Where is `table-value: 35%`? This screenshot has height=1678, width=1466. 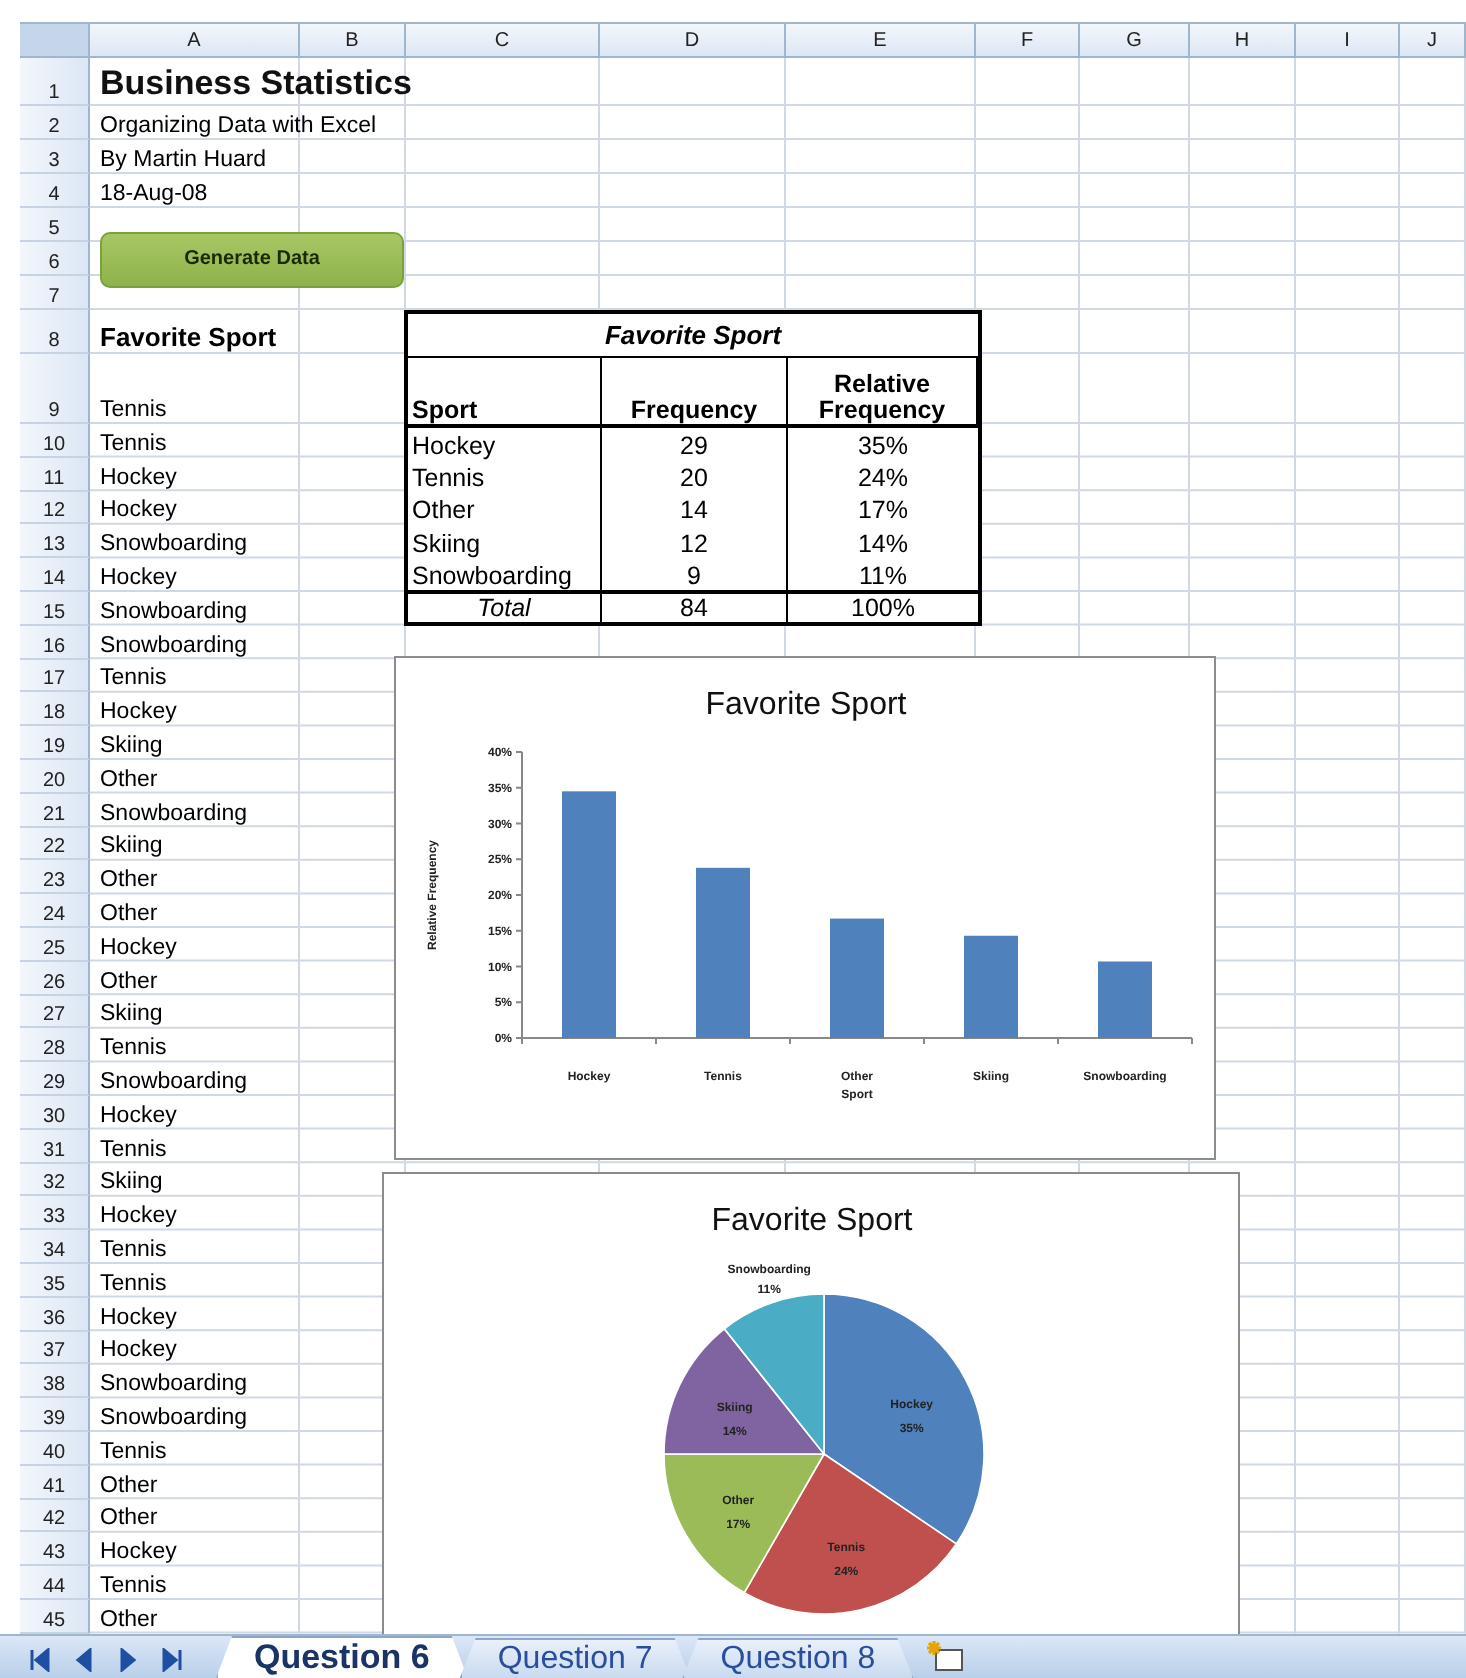 table-value: 35% is located at coordinates (883, 445).